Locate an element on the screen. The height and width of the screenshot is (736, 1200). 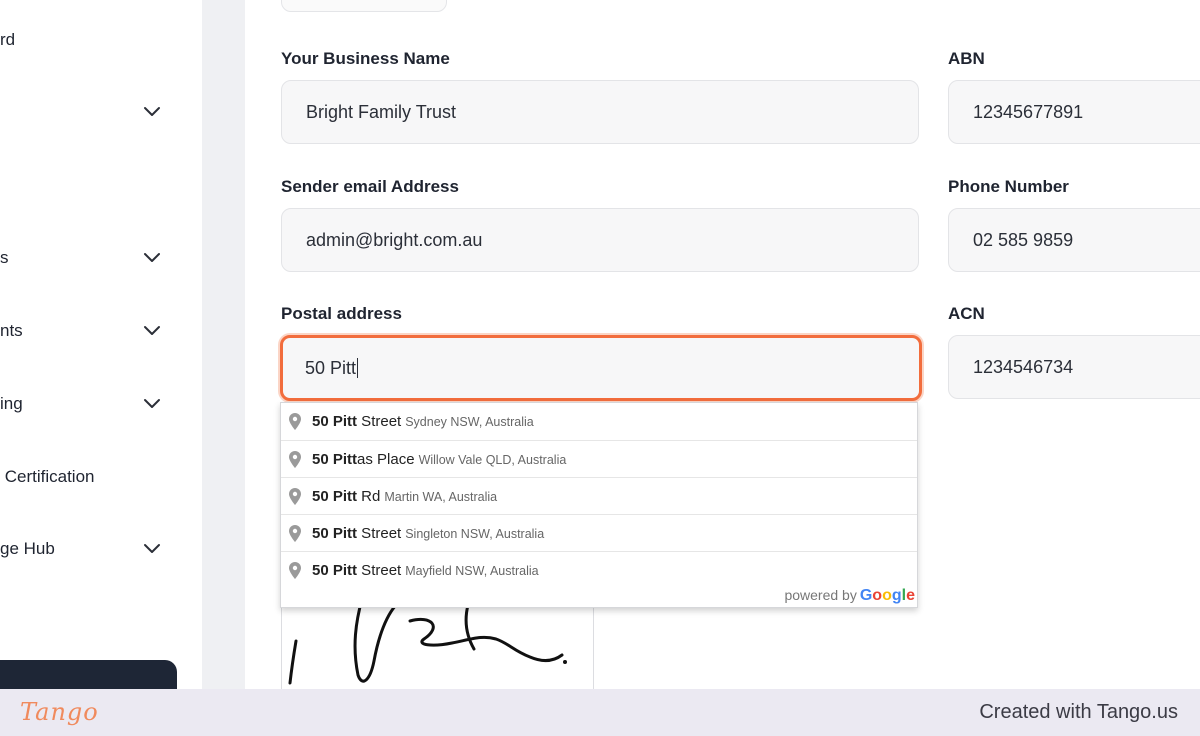
sidebar-item-certification: Certification is located at coordinates (101, 477).